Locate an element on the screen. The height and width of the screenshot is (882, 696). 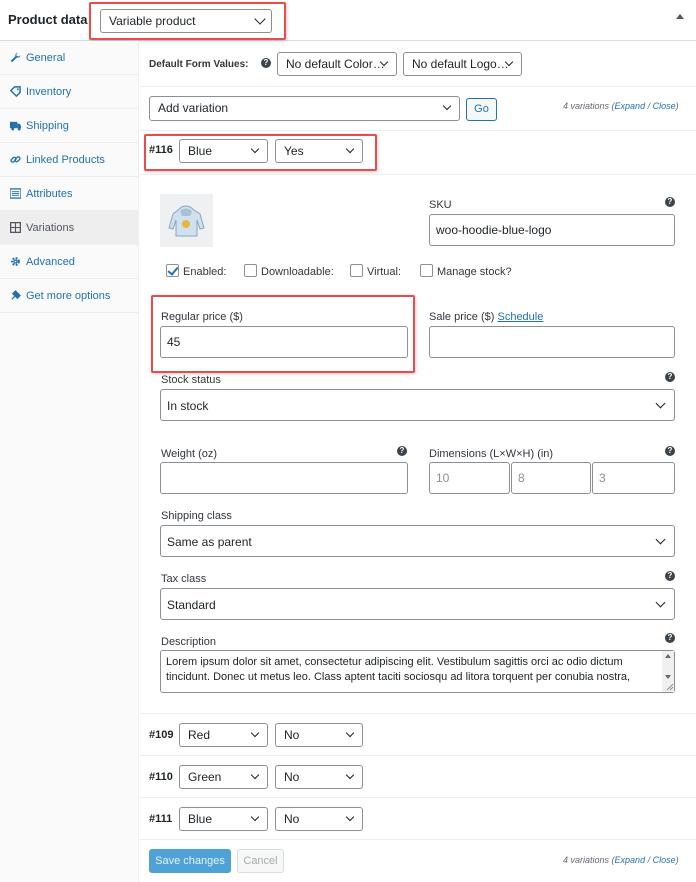
weight-input is located at coordinates (284, 478).